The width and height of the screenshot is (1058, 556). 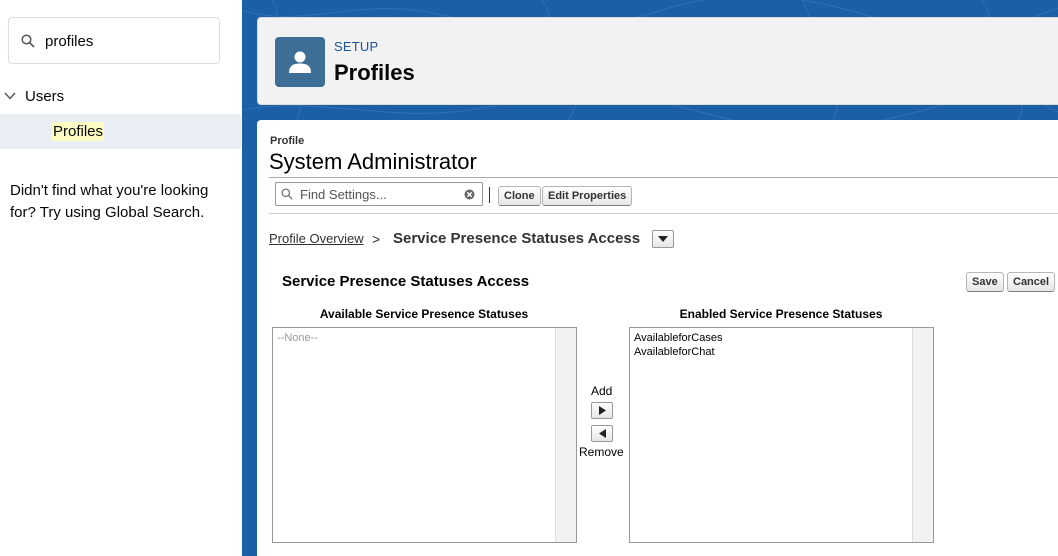 What do you see at coordinates (489, 195) in the screenshot?
I see `toolbar-separator` at bounding box center [489, 195].